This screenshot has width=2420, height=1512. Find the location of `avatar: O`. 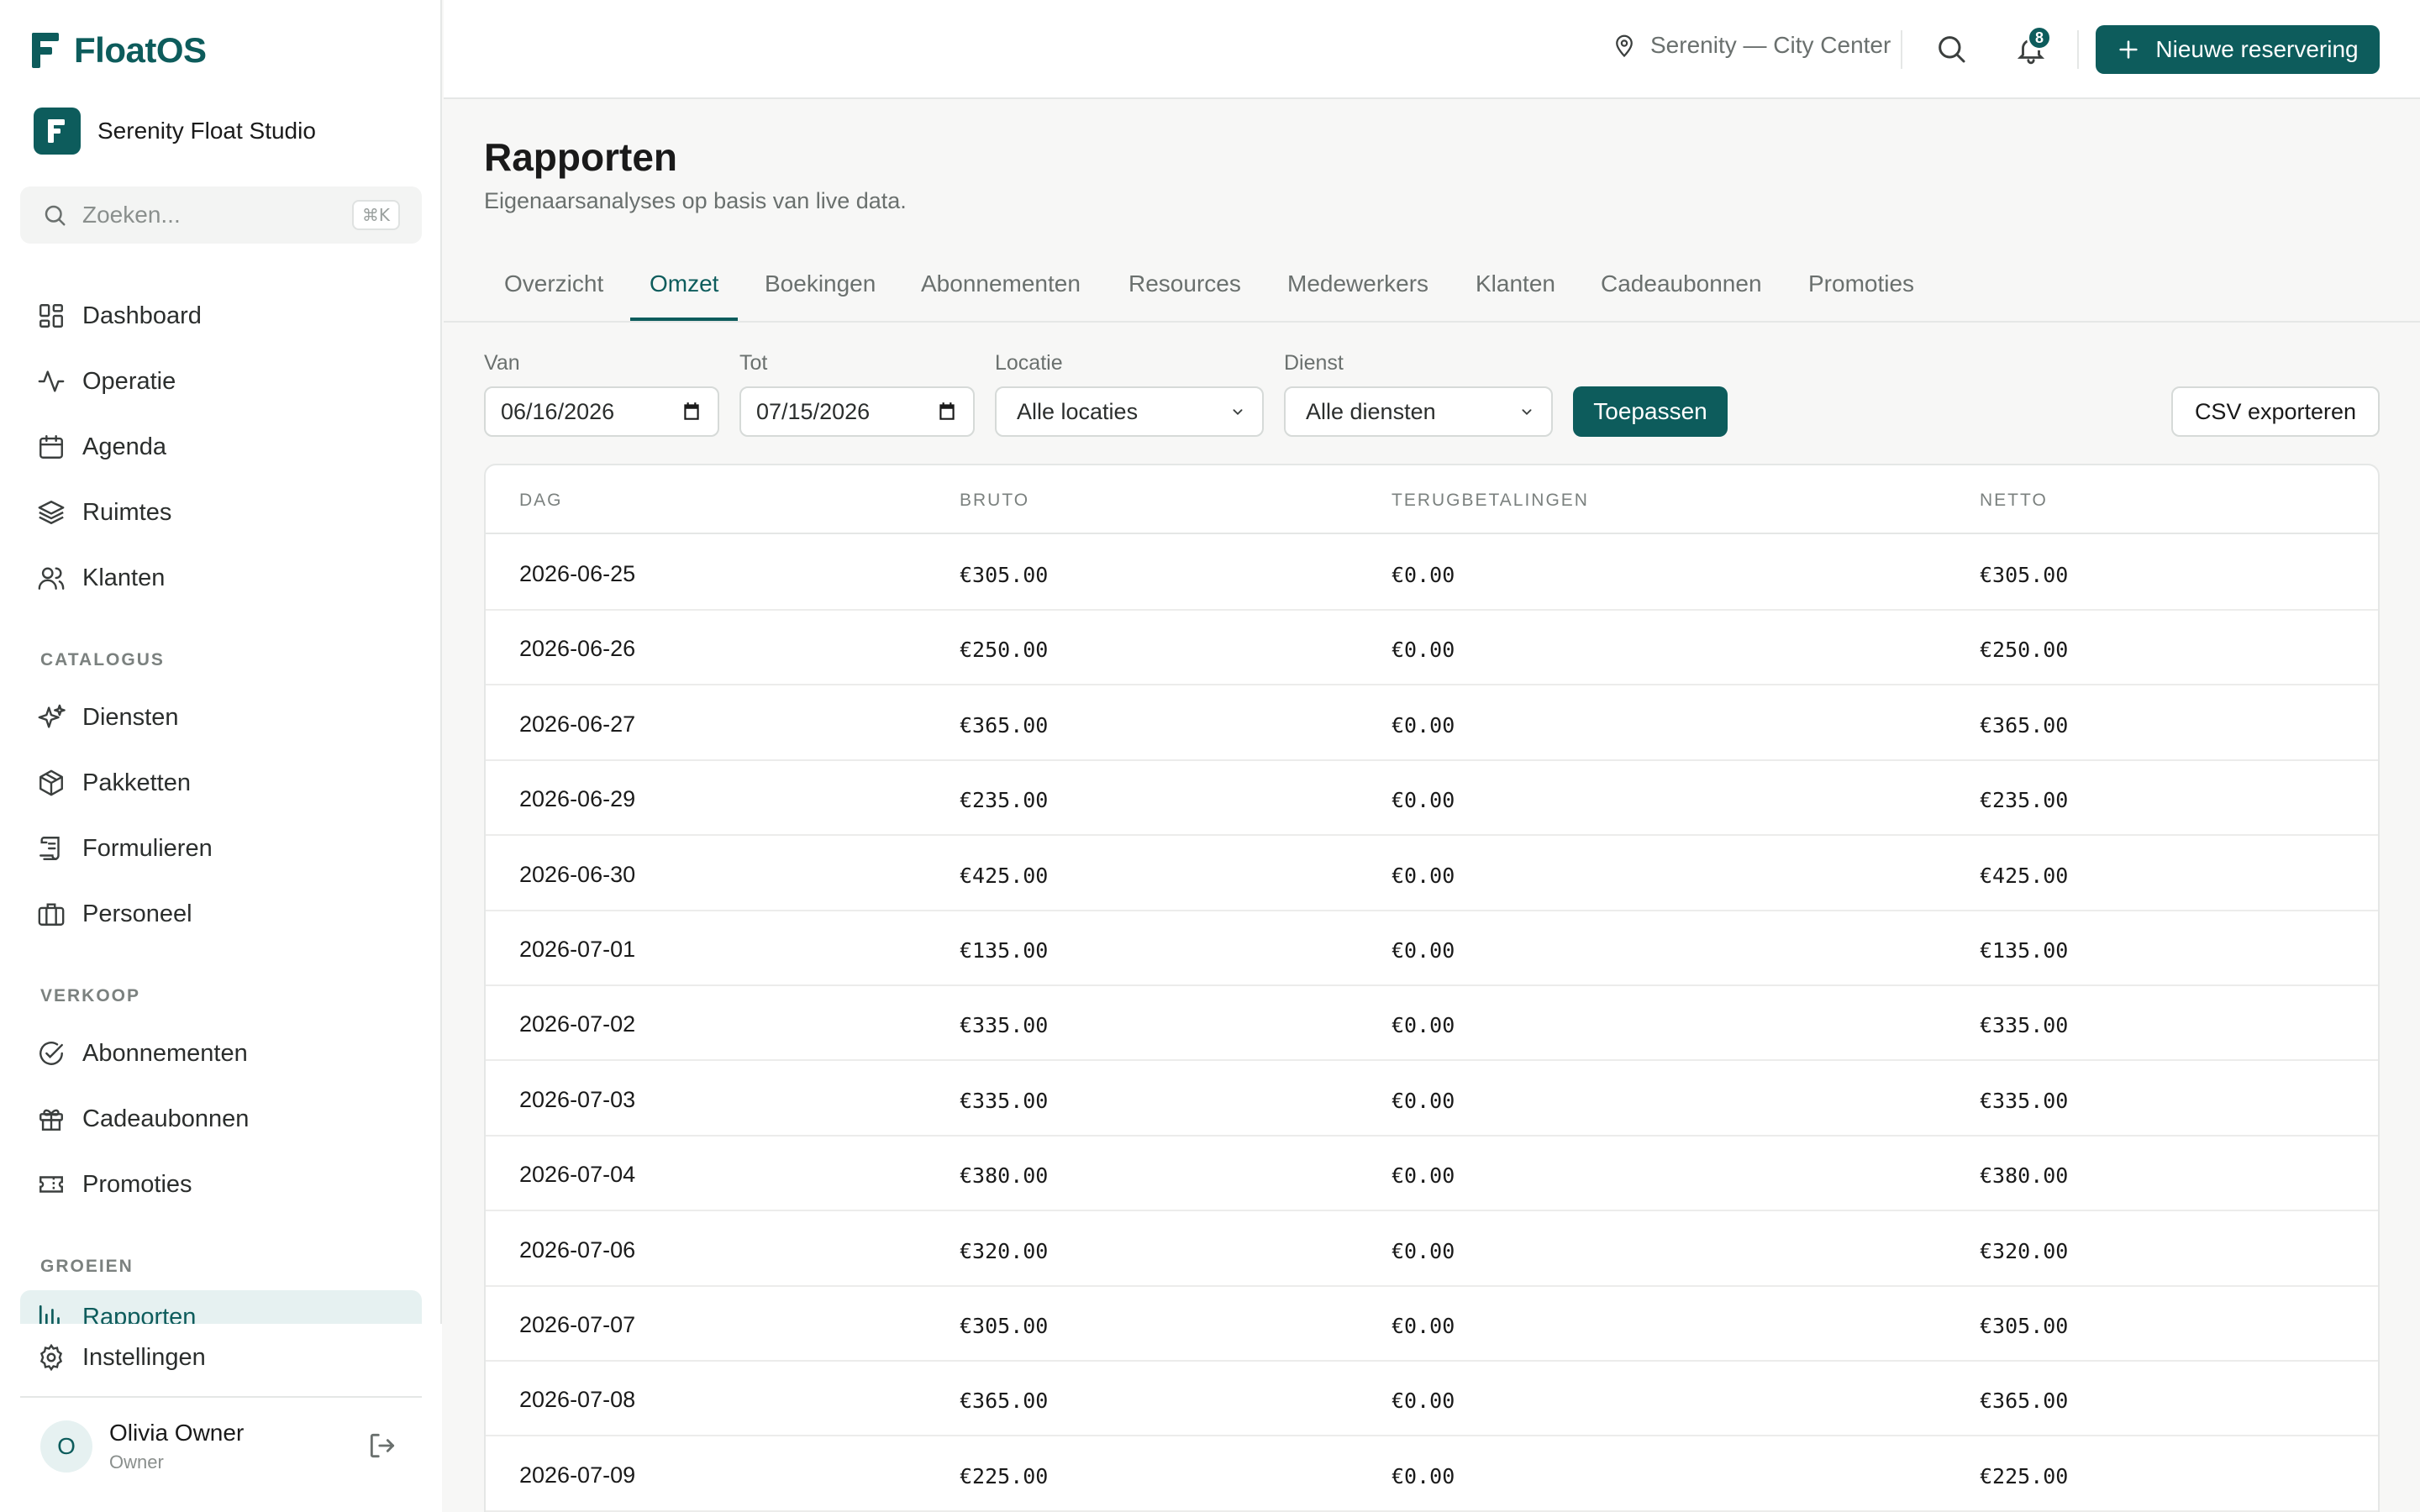

avatar: O is located at coordinates (66, 1446).